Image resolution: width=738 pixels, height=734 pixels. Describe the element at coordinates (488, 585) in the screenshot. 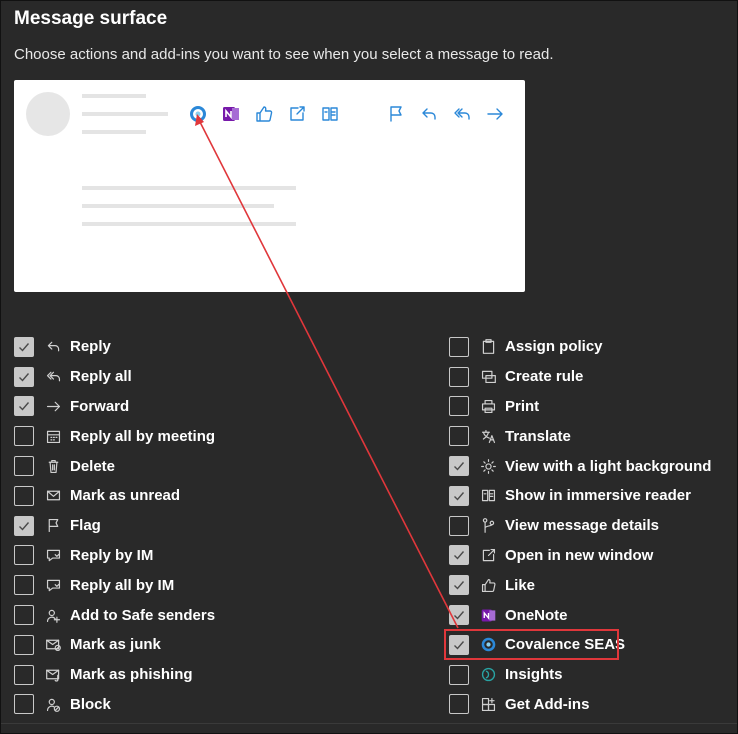

I see `like-icon` at that location.